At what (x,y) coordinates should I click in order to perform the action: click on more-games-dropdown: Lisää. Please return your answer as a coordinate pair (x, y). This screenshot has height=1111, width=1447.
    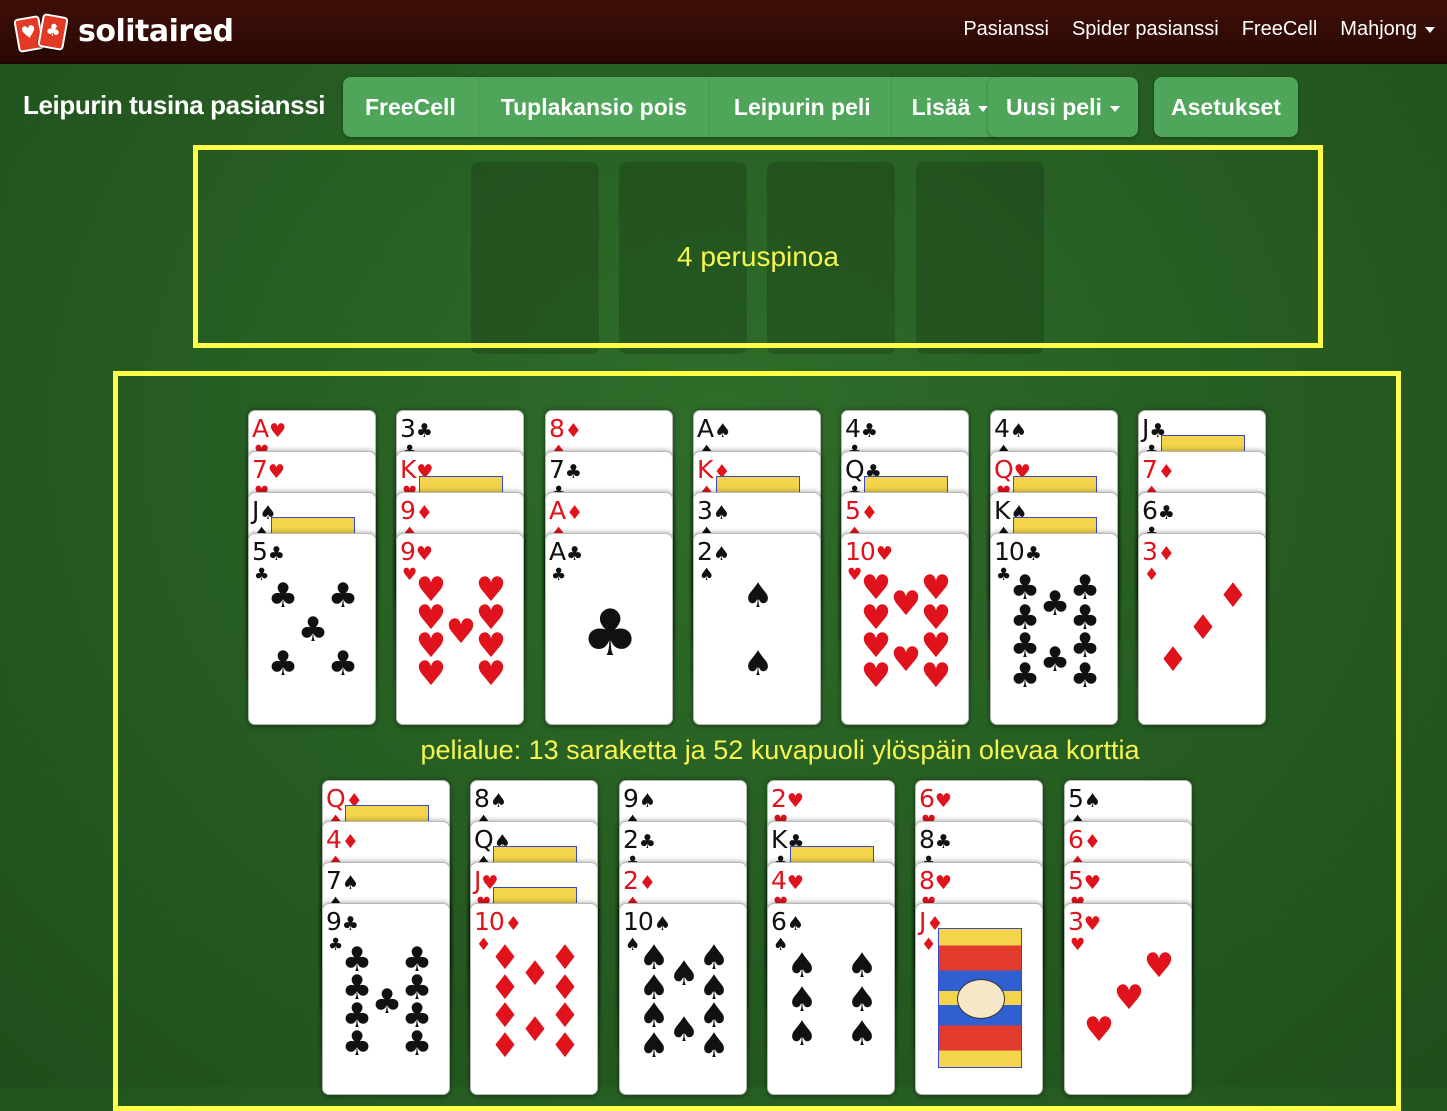
    Looking at the image, I should click on (946, 107).